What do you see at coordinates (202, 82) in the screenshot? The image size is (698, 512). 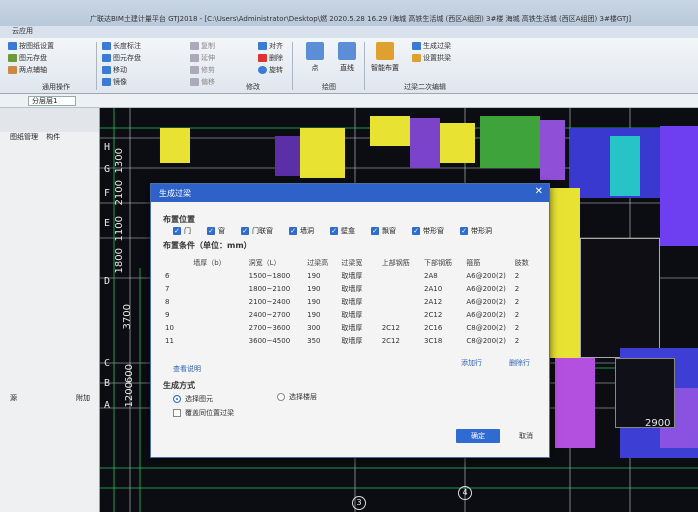 I see `ribbon-btn-offset: 偏移` at bounding box center [202, 82].